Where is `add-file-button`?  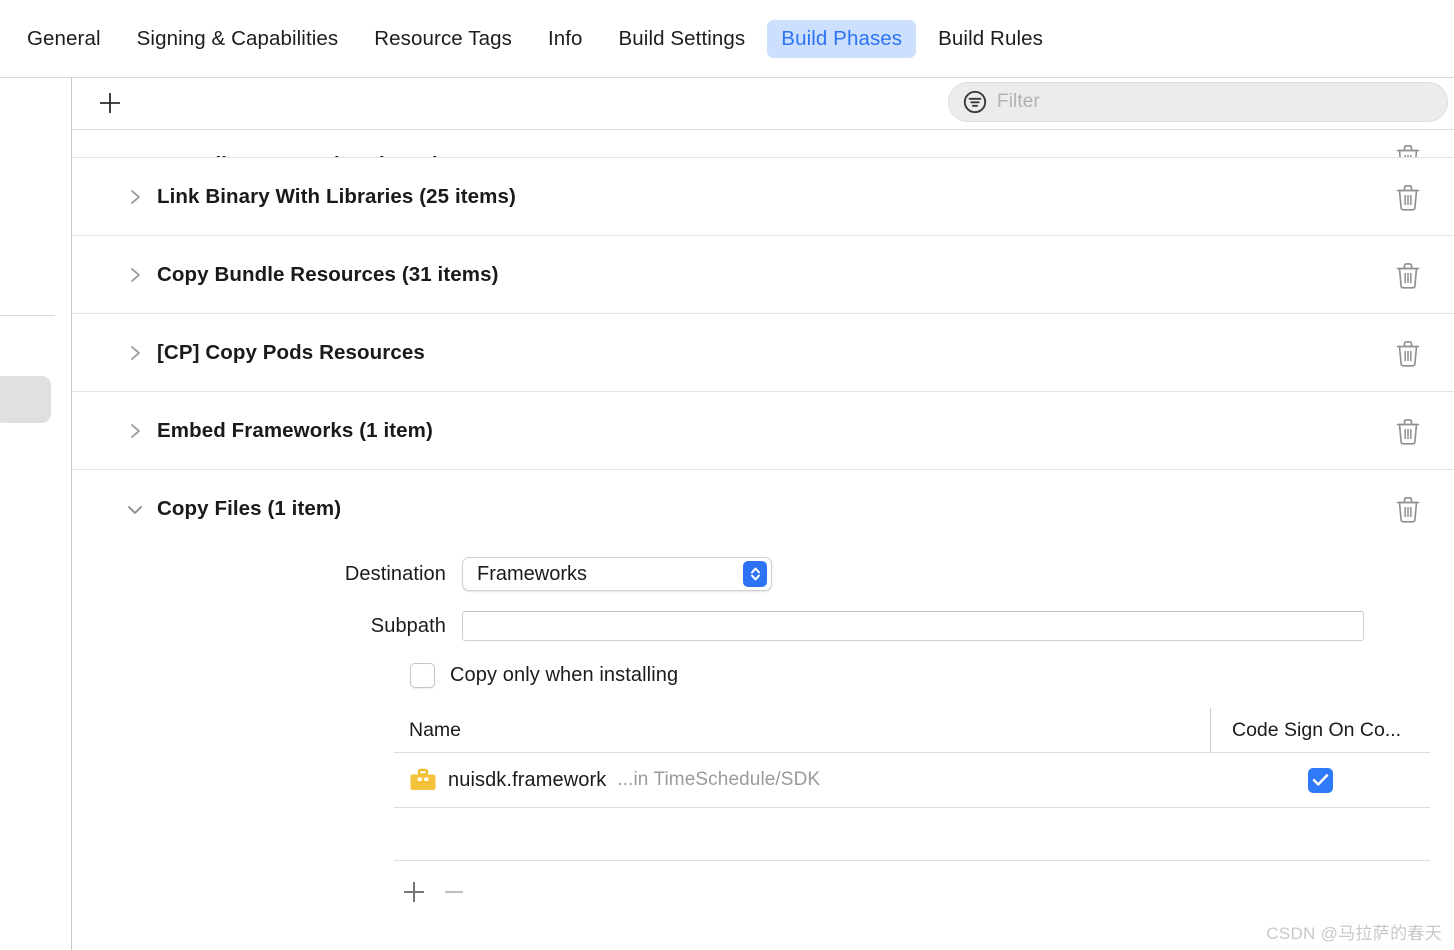
add-file-button is located at coordinates (414, 892).